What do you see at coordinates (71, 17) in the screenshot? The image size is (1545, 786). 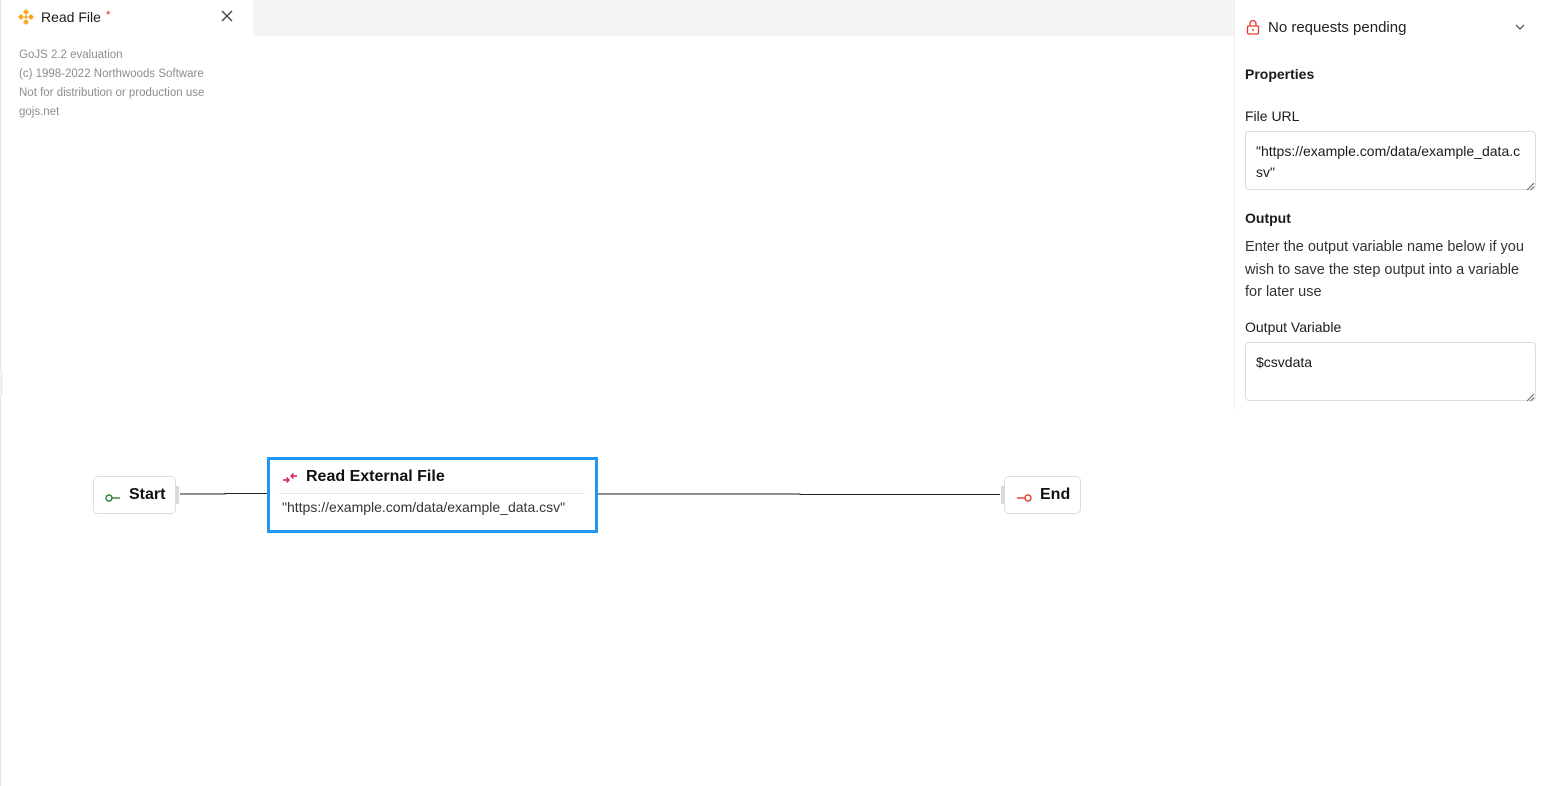 I see `tab-title: Read File` at bounding box center [71, 17].